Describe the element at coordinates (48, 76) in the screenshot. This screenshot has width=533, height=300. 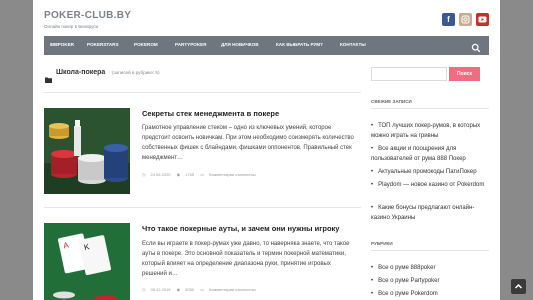
I see `folder-icon` at that location.